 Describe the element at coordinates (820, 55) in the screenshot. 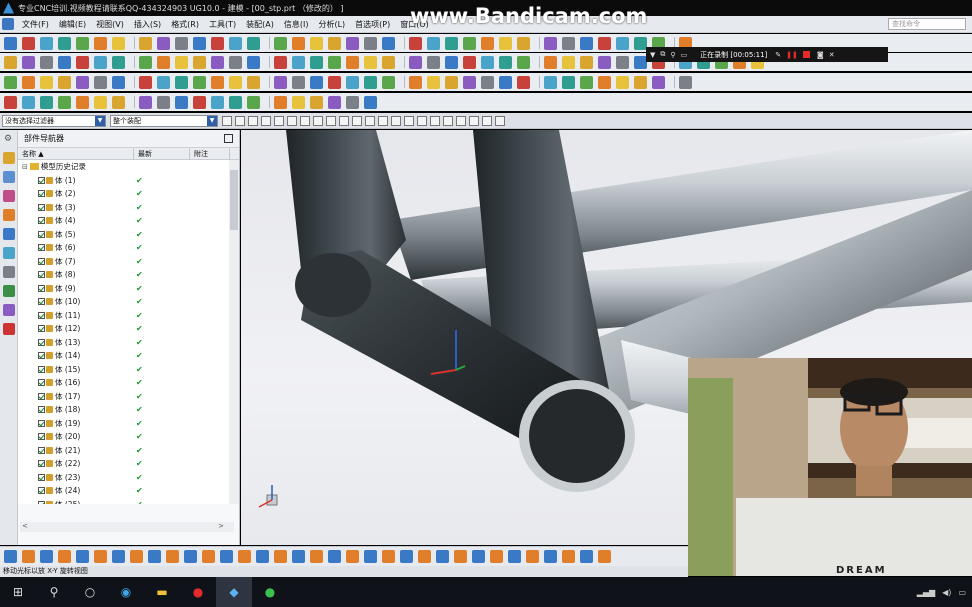

I see `recorder-camera-icon: ◙` at that location.